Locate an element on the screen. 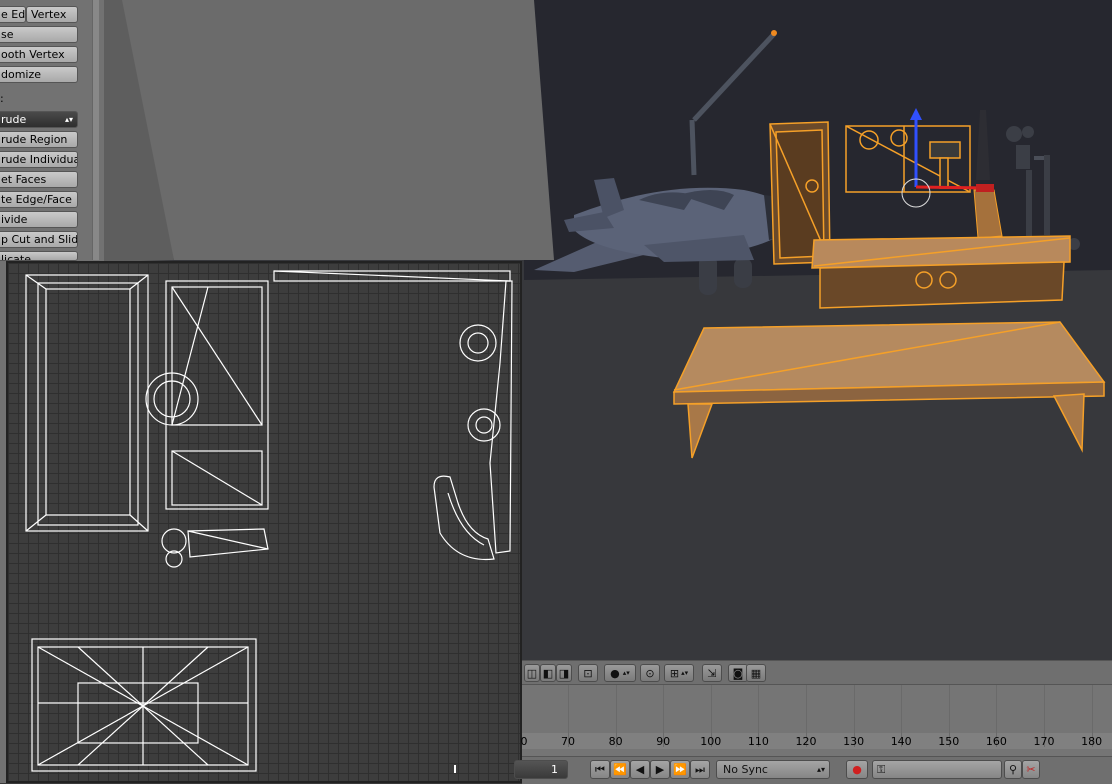 The width and height of the screenshot is (1112, 784). current-frame-field: 1 is located at coordinates (541, 769).